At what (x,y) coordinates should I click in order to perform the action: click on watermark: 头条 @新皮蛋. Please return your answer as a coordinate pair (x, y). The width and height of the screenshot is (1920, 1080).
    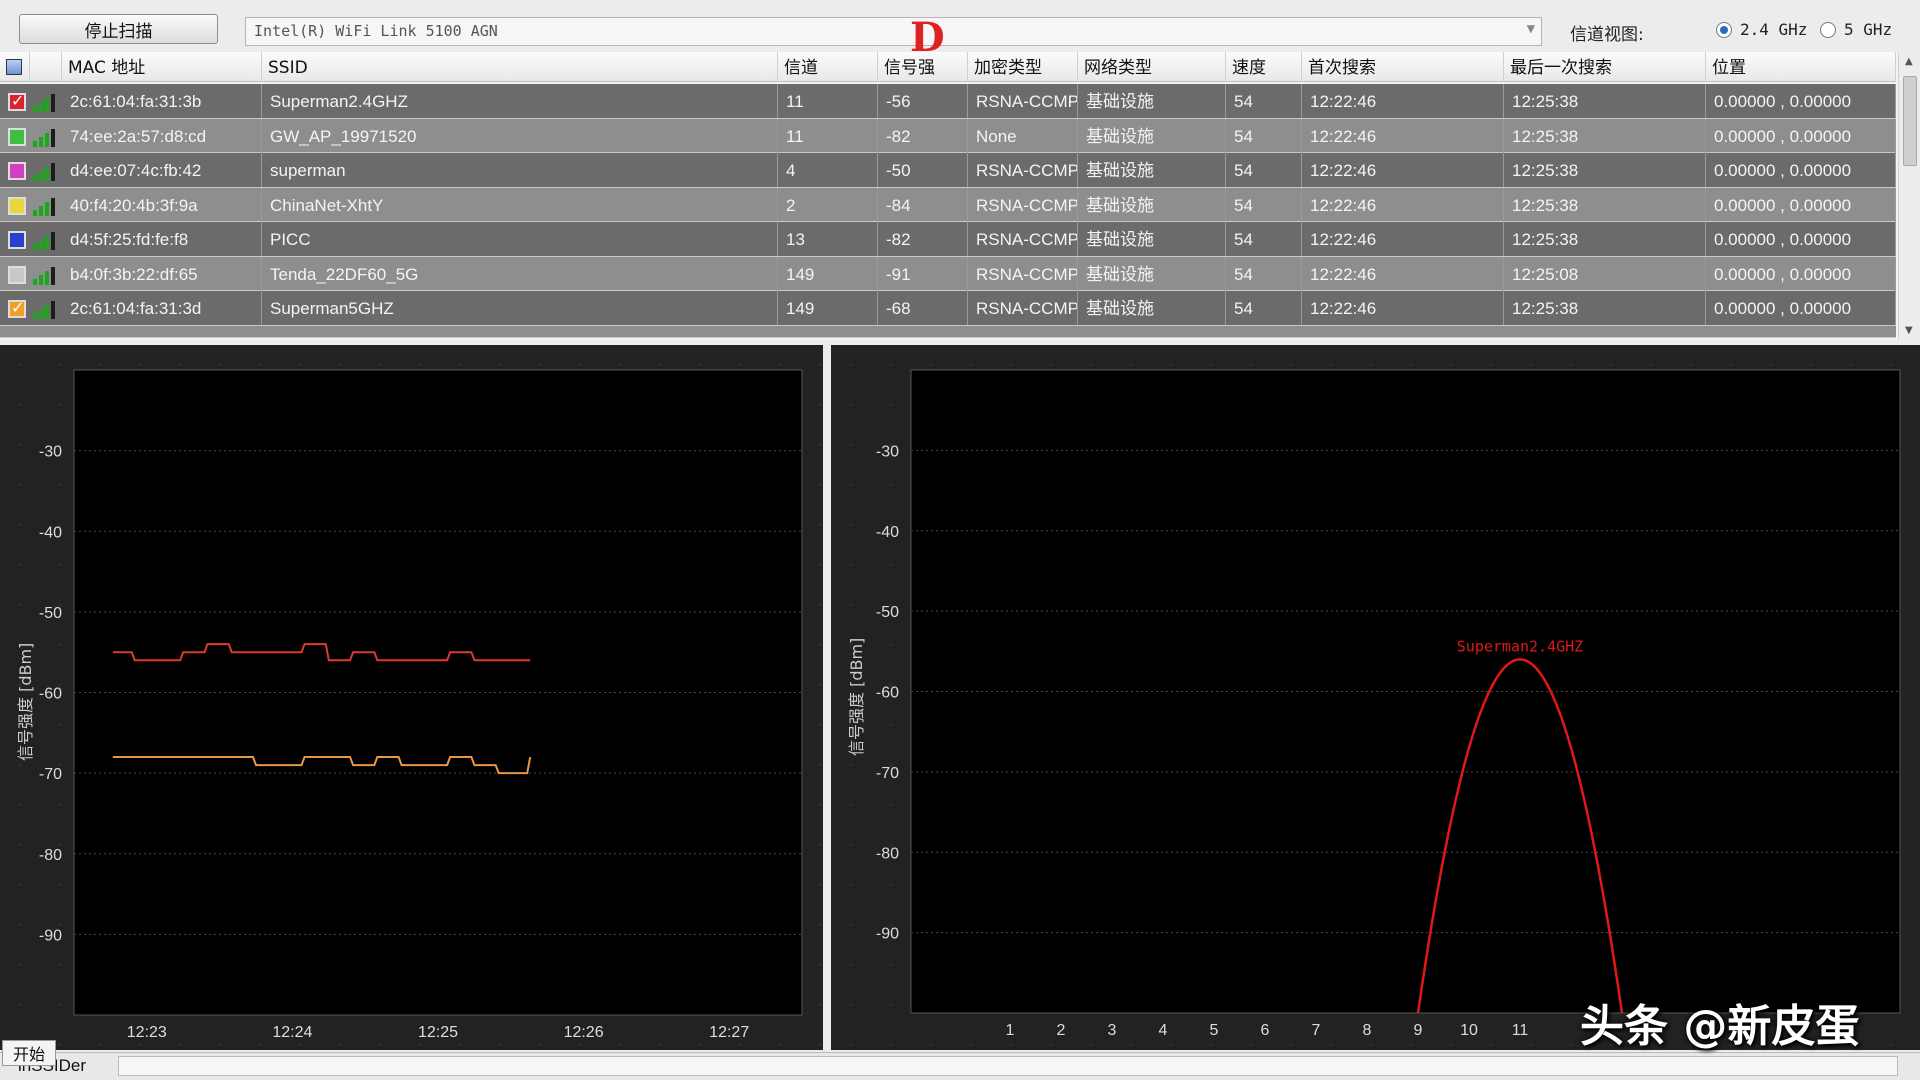
    Looking at the image, I should click on (1720, 1026).